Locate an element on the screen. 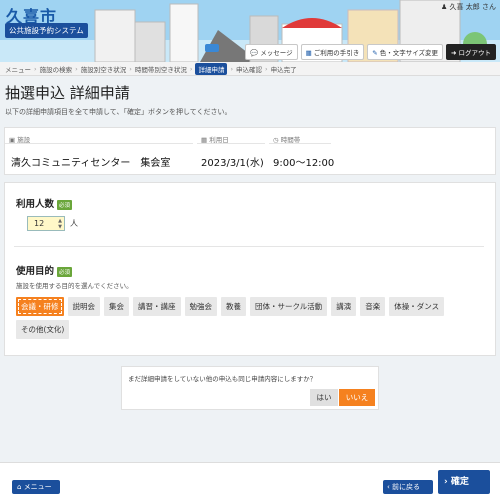  breadcrumb-item-confirm: 申込確認 is located at coordinates (249, 69).